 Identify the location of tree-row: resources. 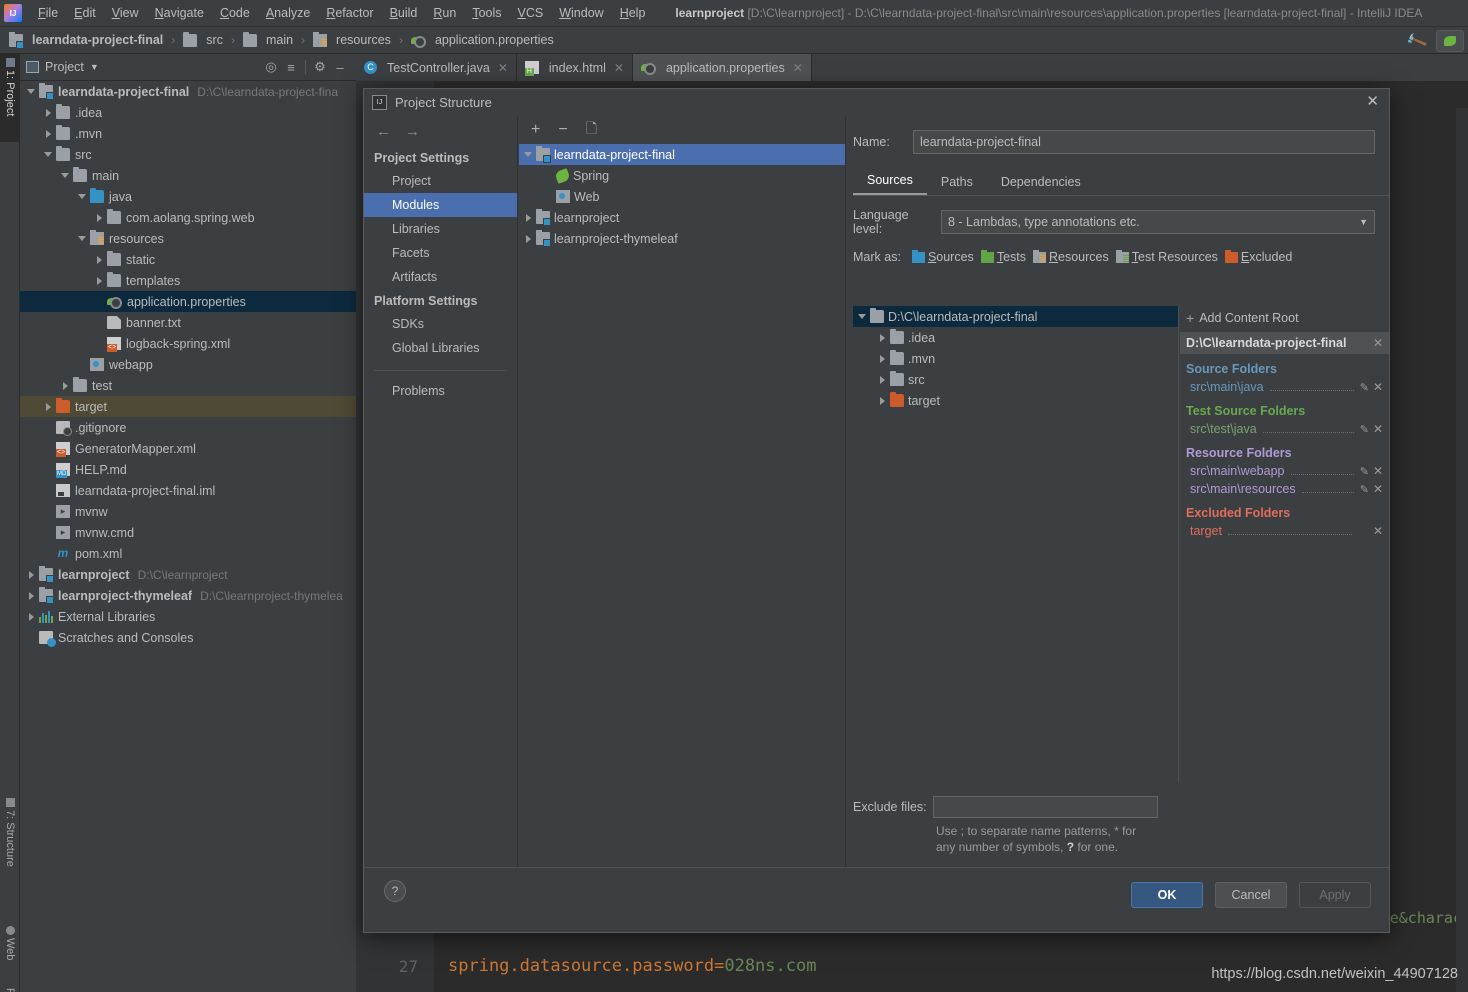
(188, 238).